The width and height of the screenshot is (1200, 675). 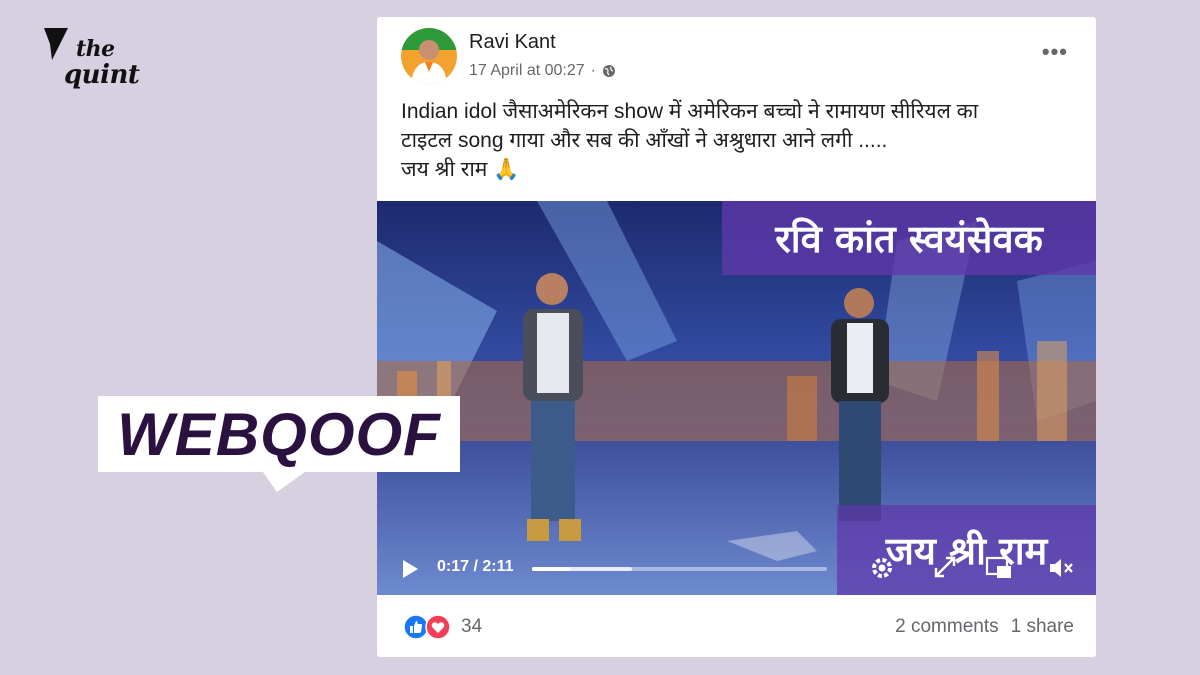 I want to click on video-controls: 0:17 / 2:11, so click(x=736, y=568).